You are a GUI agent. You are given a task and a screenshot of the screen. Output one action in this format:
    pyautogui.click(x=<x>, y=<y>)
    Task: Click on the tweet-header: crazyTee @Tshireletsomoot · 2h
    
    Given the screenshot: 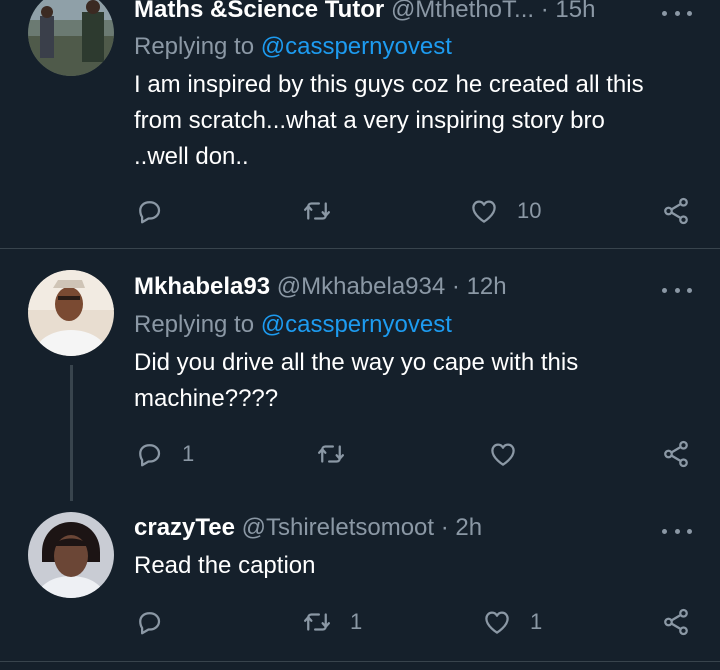 What is the action you would take?
    pyautogui.click(x=387, y=528)
    